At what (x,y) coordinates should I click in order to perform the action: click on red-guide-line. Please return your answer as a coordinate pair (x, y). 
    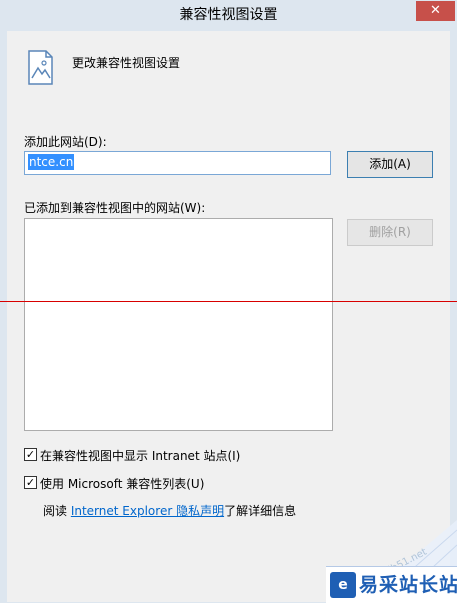
    Looking at the image, I should click on (228, 301).